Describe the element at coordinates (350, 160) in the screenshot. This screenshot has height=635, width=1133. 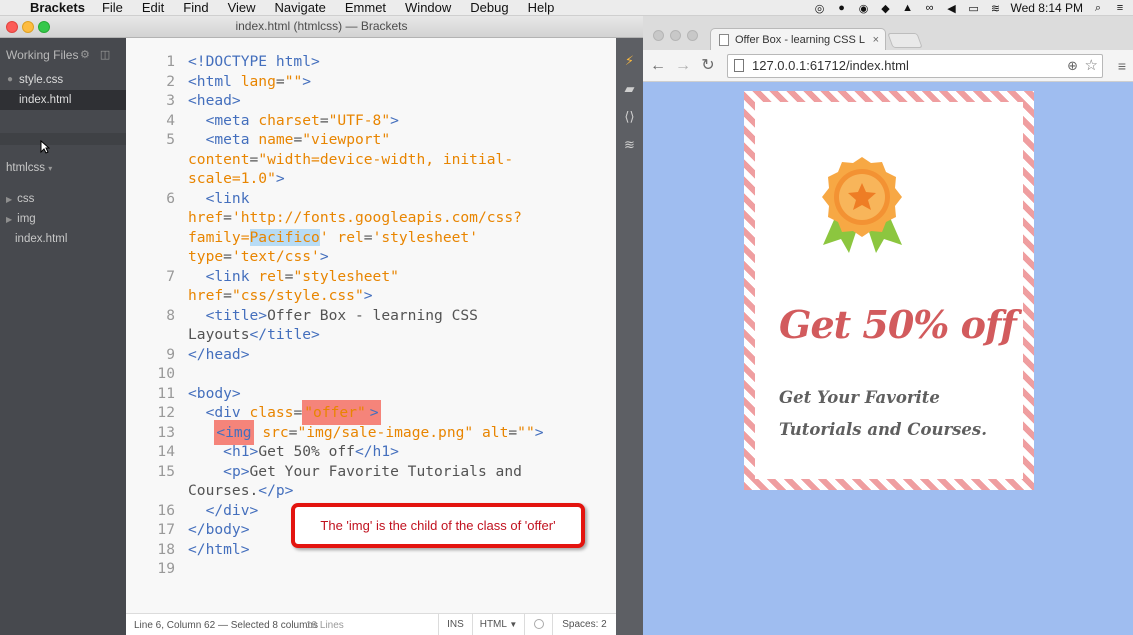
I see `code-line: content="width=device-width, initial-` at that location.